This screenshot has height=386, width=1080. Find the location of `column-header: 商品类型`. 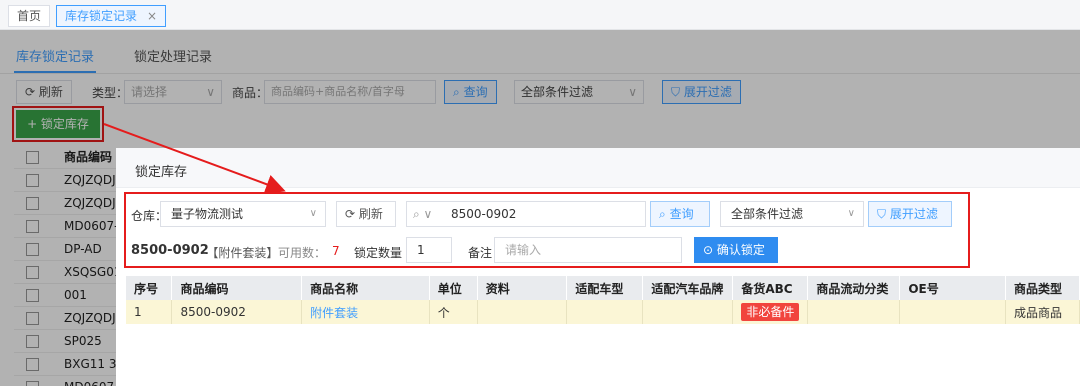

column-header: 商品类型 is located at coordinates (1042, 288).